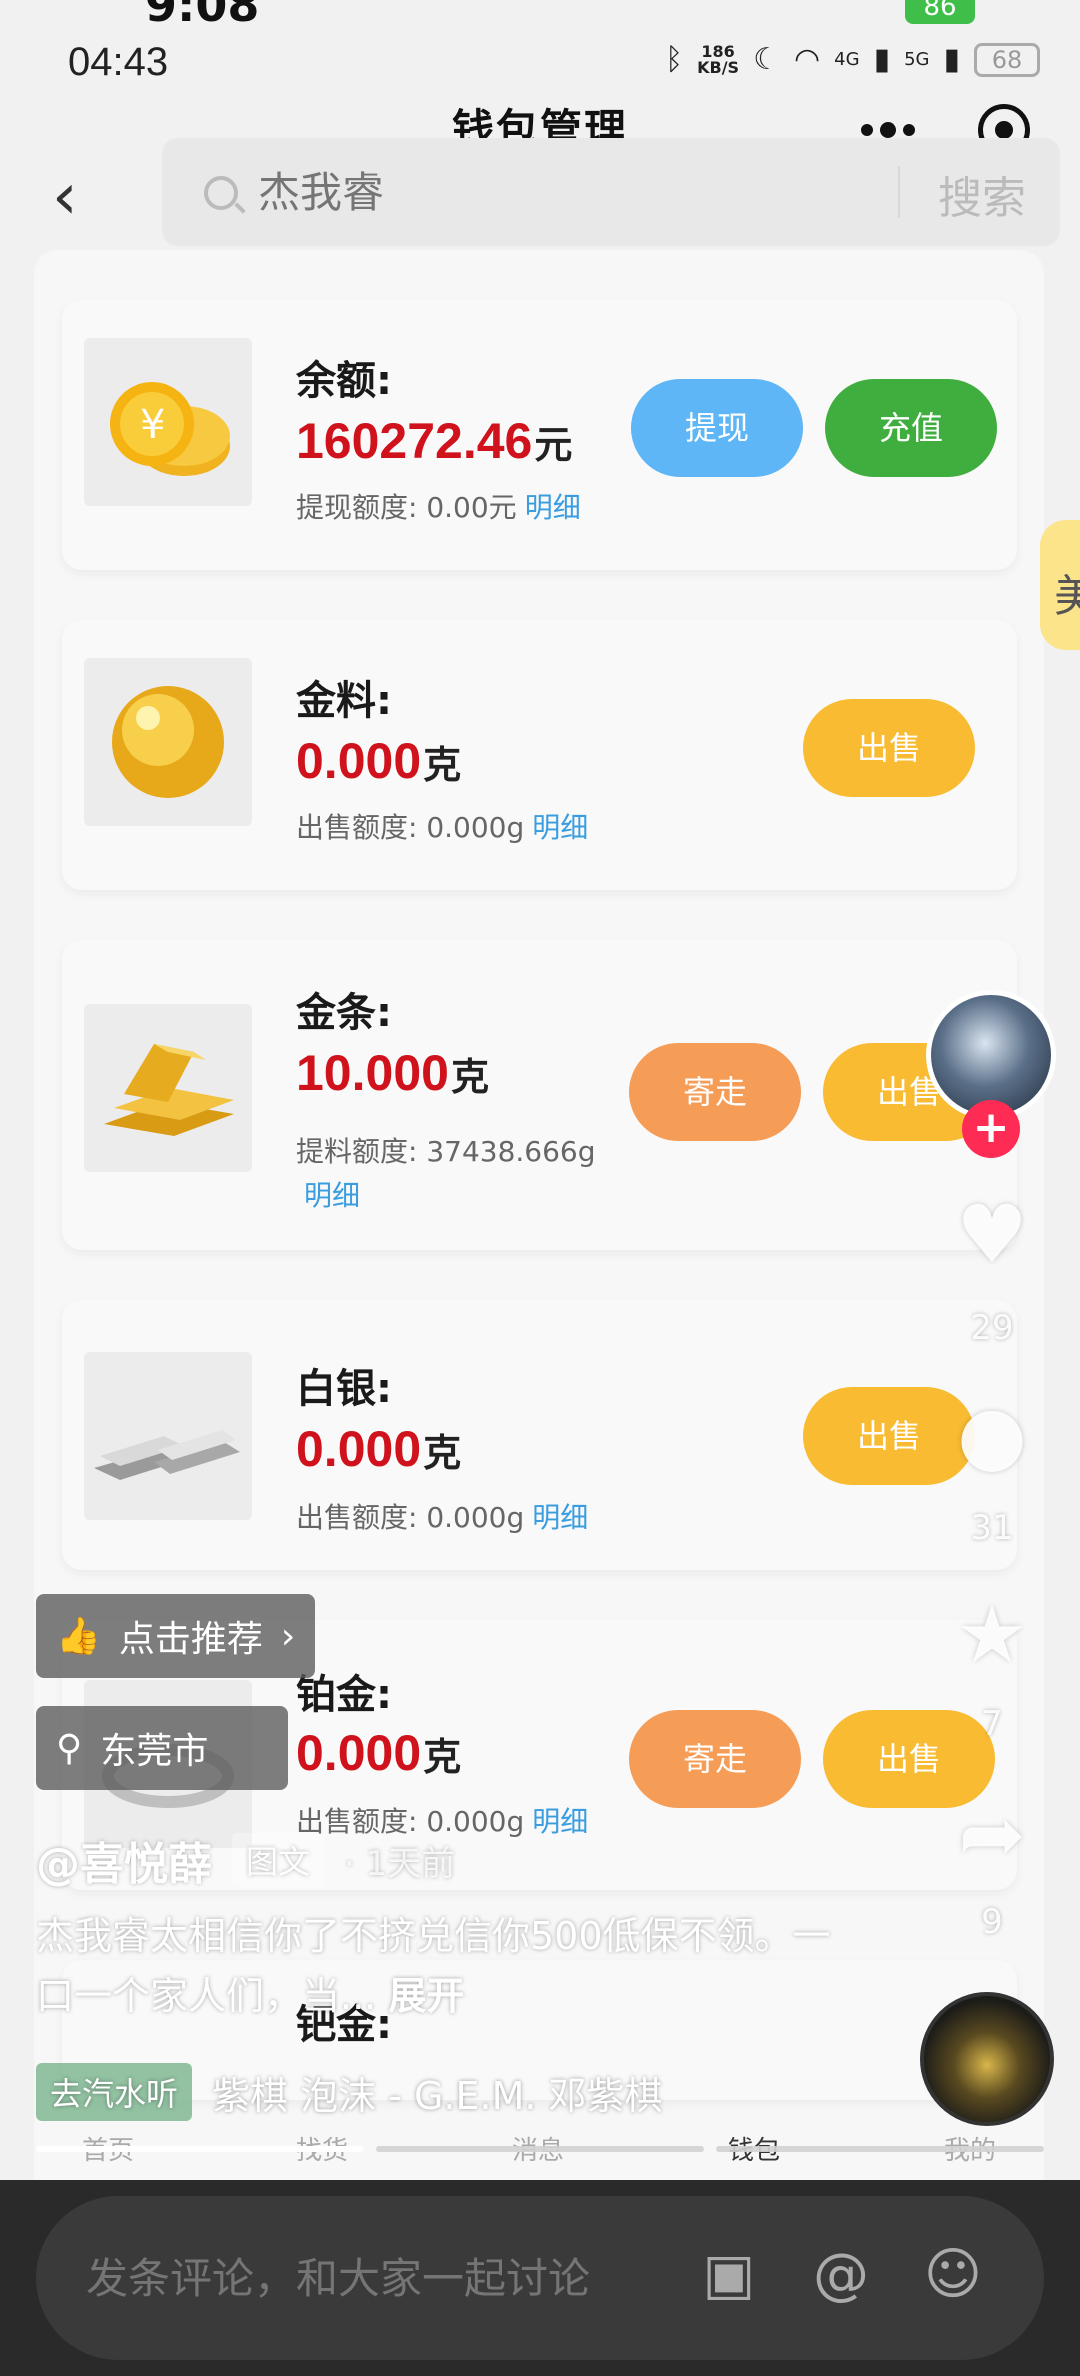 Image resolution: width=1080 pixels, height=2376 pixels. I want to click on wallet-card-silver: 白银: 0.000克 出售额度: 0.000g 明细 出售, so click(539, 1435).